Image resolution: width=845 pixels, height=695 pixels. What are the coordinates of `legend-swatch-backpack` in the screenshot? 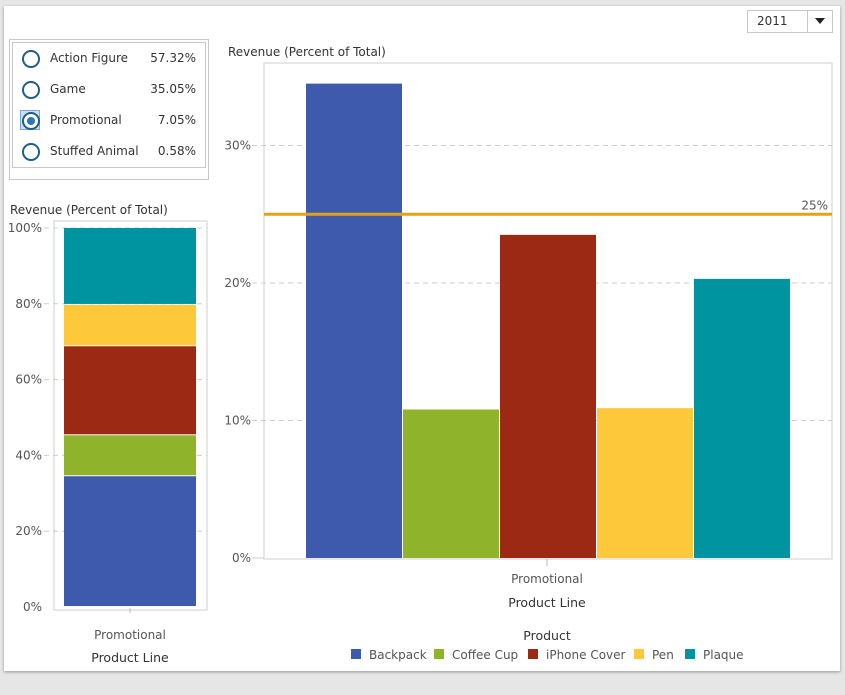 It's located at (356, 654).